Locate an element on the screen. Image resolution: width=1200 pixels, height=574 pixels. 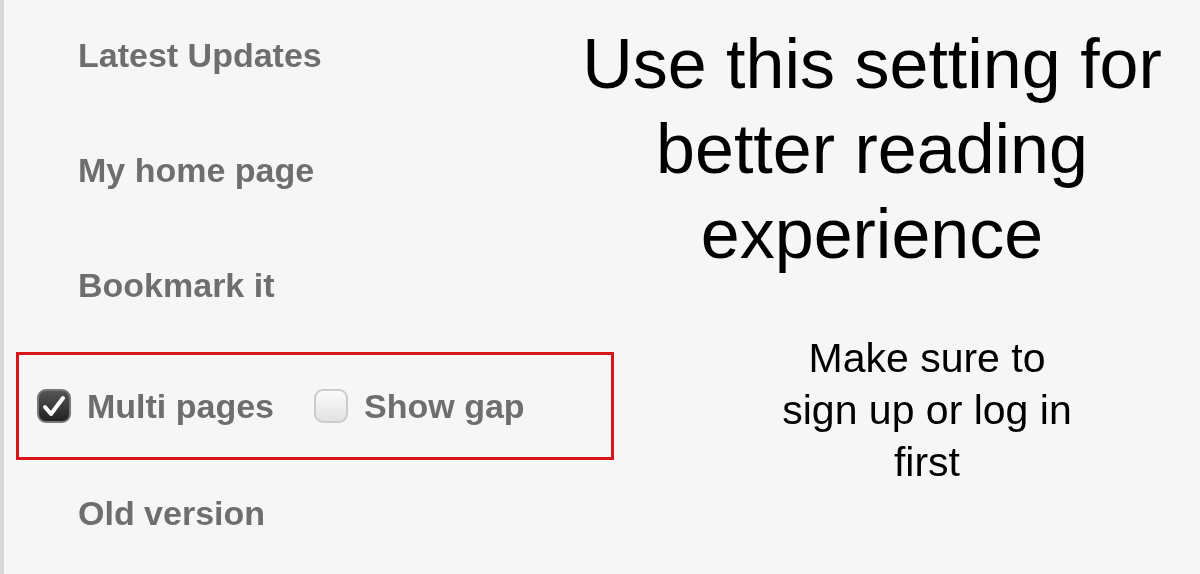
checkmark-icon is located at coordinates (54, 406).